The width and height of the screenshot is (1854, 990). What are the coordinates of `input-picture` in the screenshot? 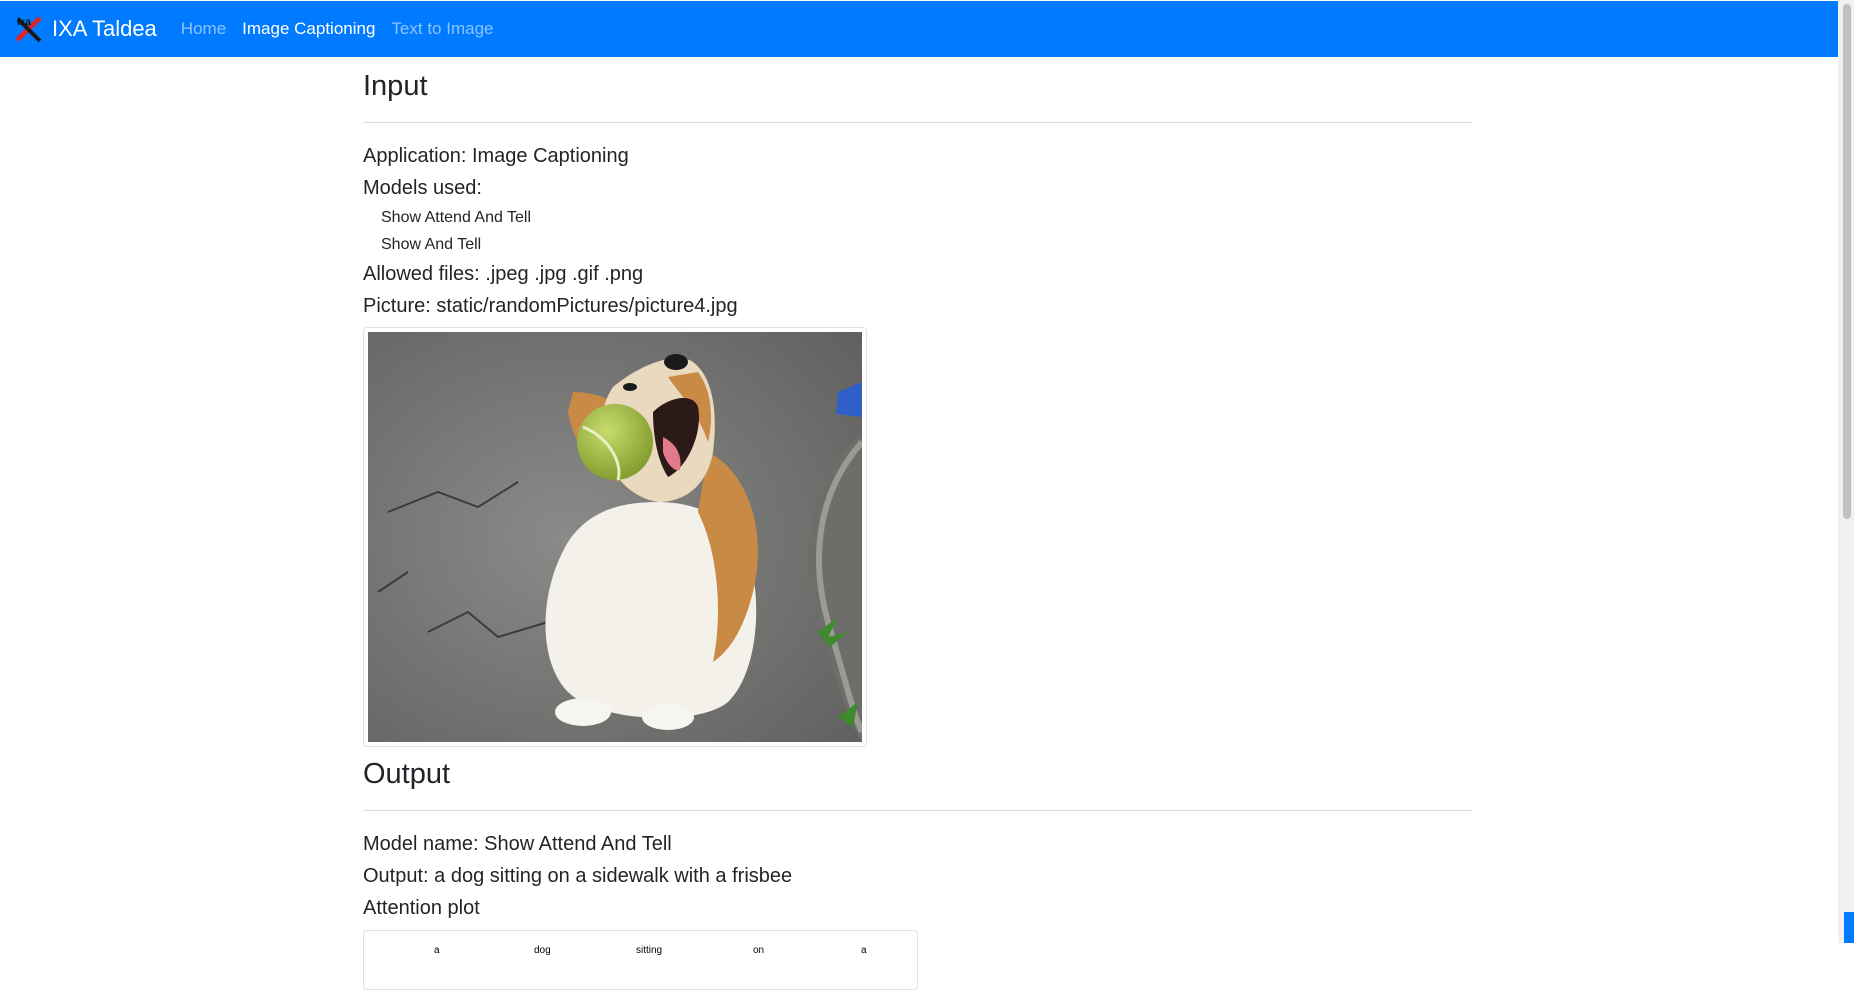 It's located at (615, 536).